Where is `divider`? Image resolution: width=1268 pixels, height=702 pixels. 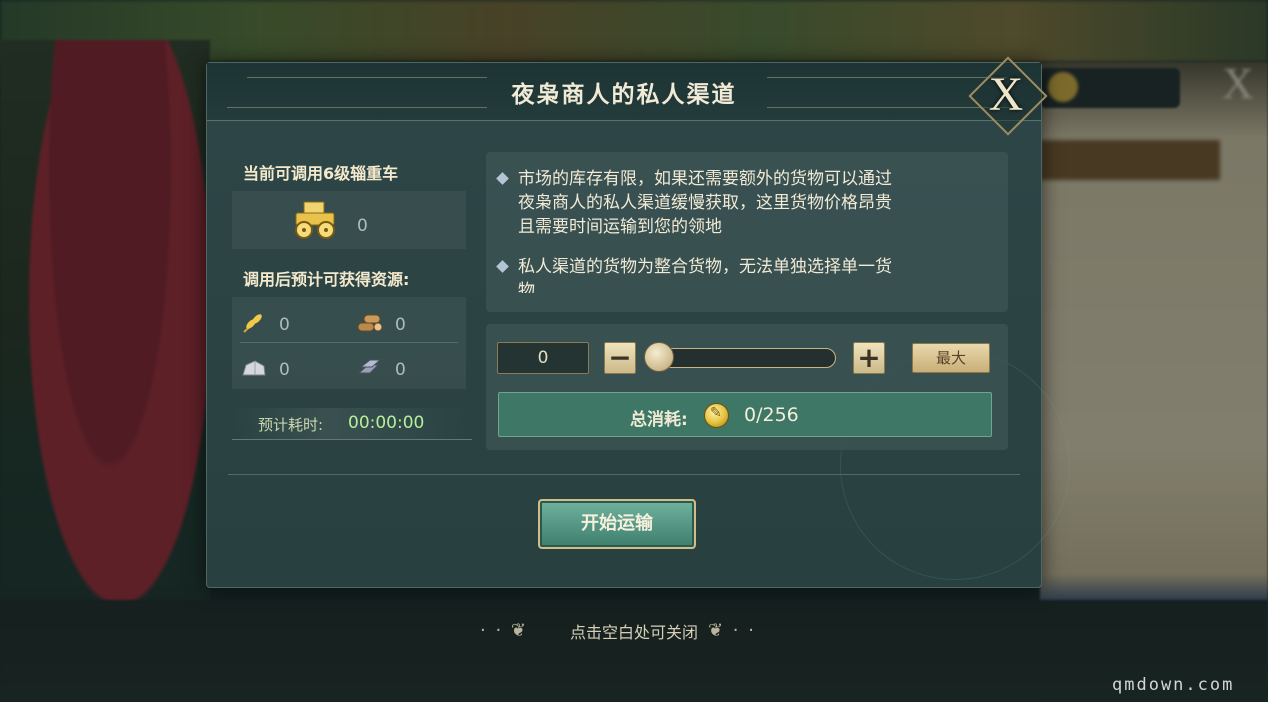
divider is located at coordinates (624, 474).